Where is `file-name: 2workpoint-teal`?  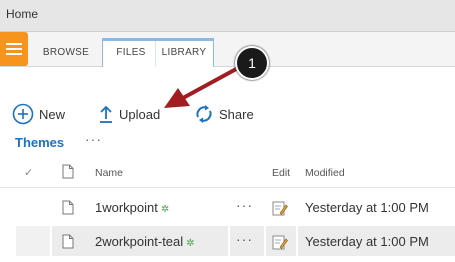
file-name: 2workpoint-teal is located at coordinates (139, 241).